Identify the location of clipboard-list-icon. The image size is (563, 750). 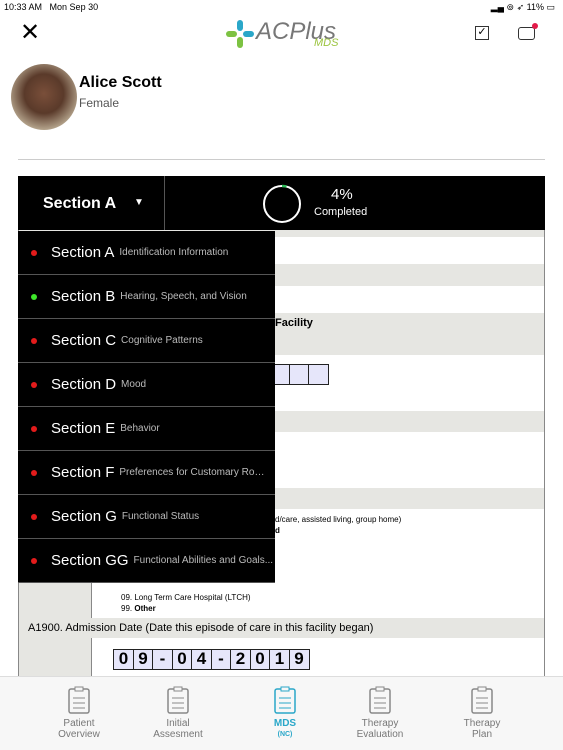
(285, 700).